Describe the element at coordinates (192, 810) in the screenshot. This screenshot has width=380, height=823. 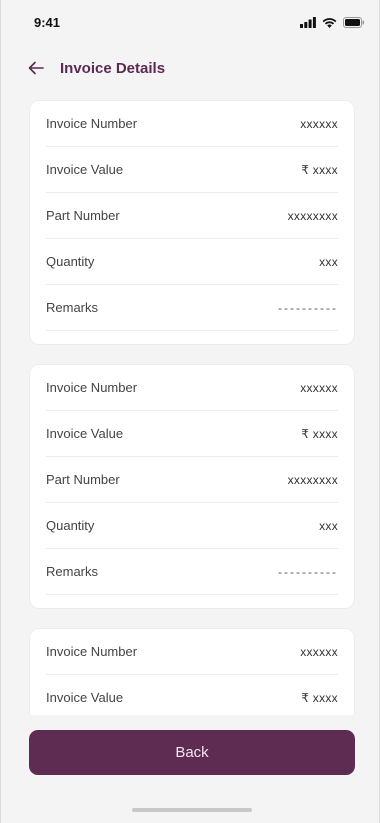
I see `home-indicator` at that location.